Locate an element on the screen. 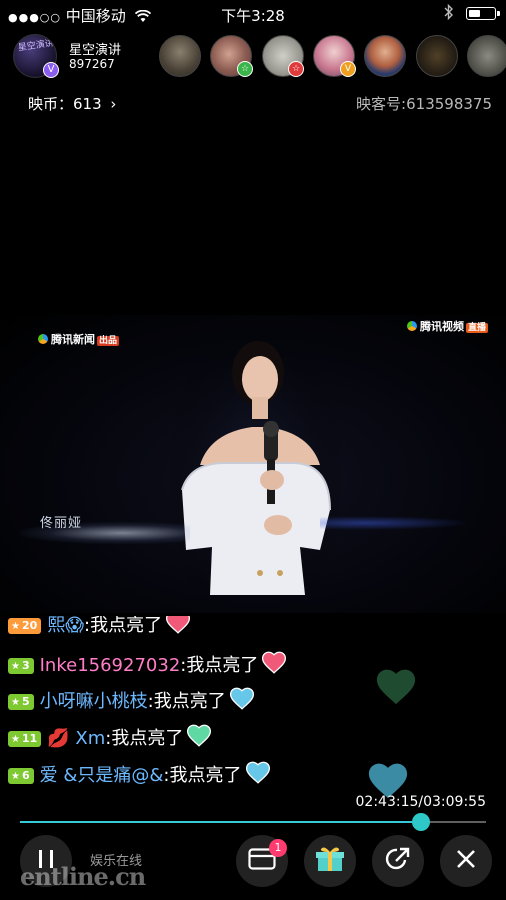  chat-message: ★ 3 Inke156927032:我点亮了 is located at coordinates (147, 663).